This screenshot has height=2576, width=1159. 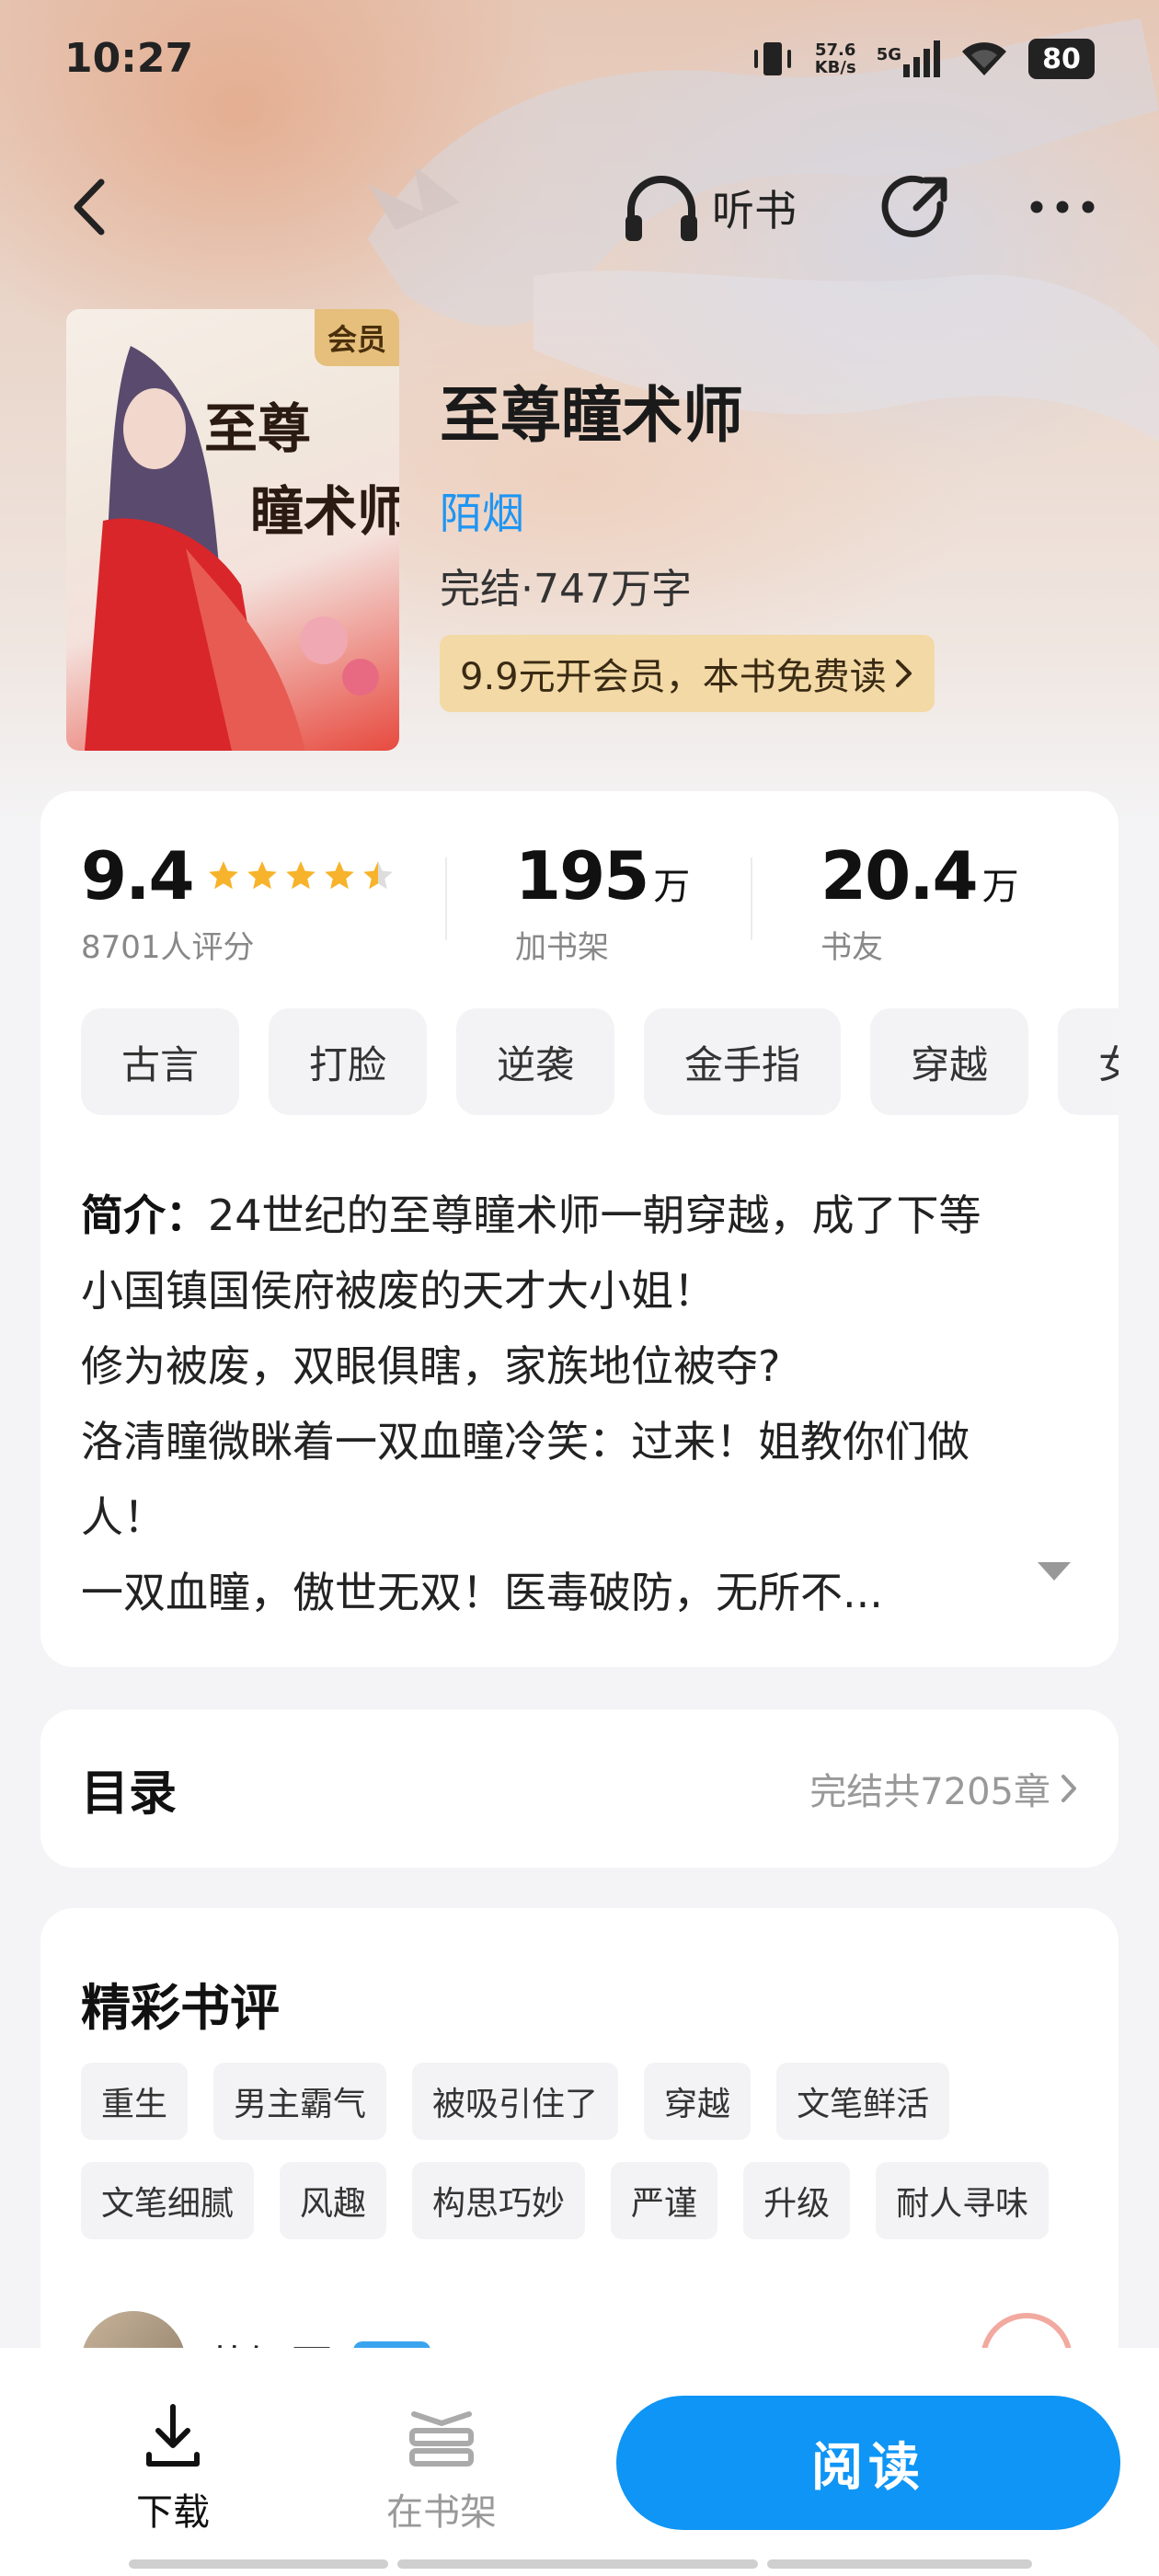 What do you see at coordinates (835, 58) in the screenshot?
I see `network-speed: 57.6 KB/s` at bounding box center [835, 58].